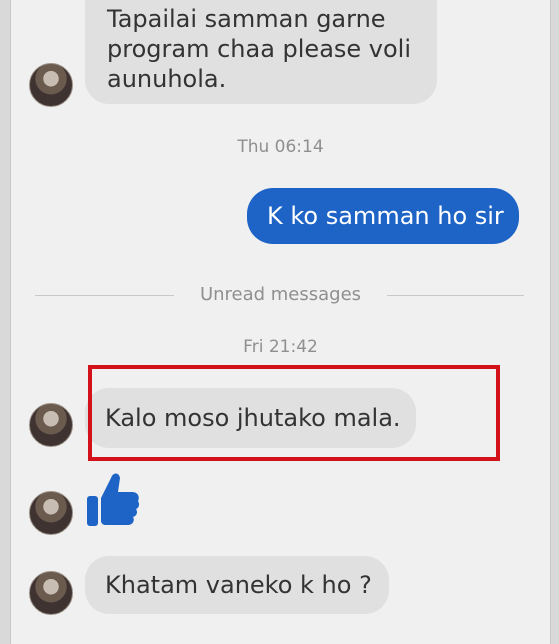 Image resolution: width=559 pixels, height=644 pixels. I want to click on message-text: Khatam vaneko k ho ?, so click(238, 585).